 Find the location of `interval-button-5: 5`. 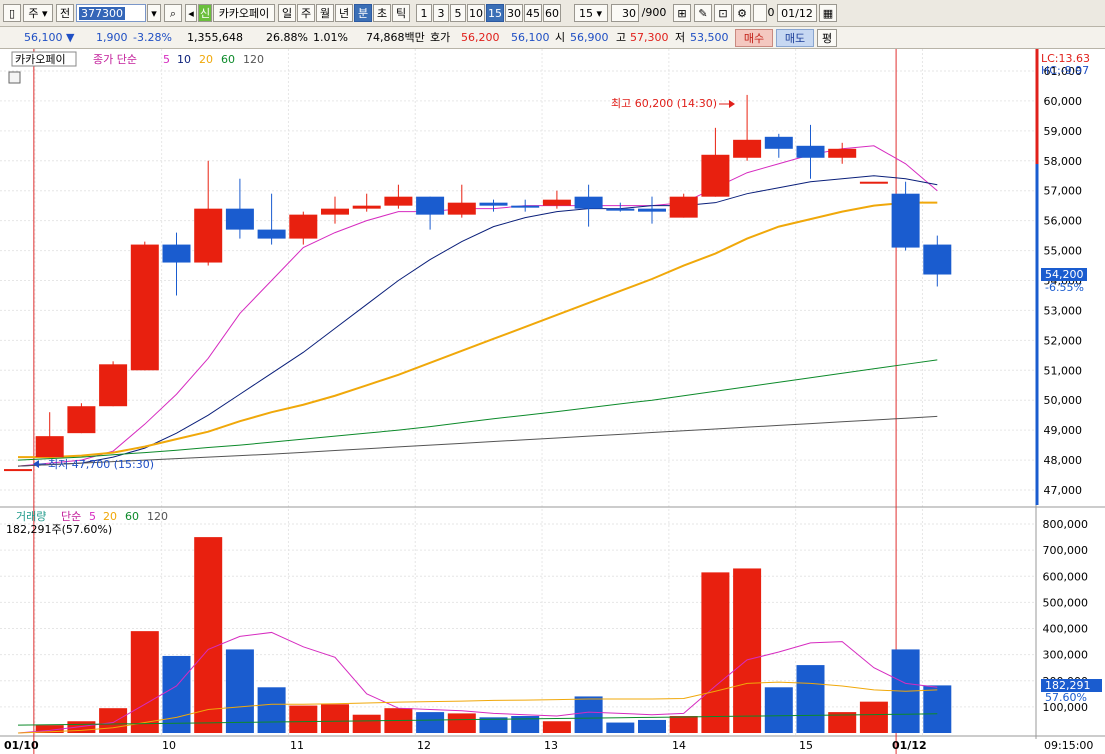

interval-button-5: 5 is located at coordinates (458, 13).